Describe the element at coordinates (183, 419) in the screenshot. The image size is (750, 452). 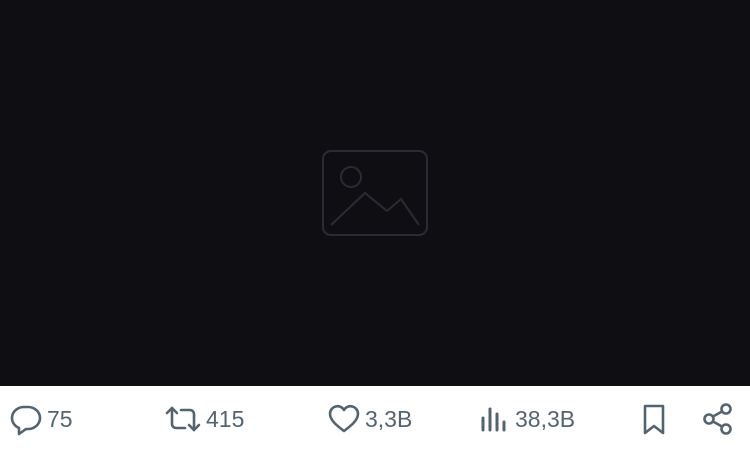
I see `repost-icon` at that location.